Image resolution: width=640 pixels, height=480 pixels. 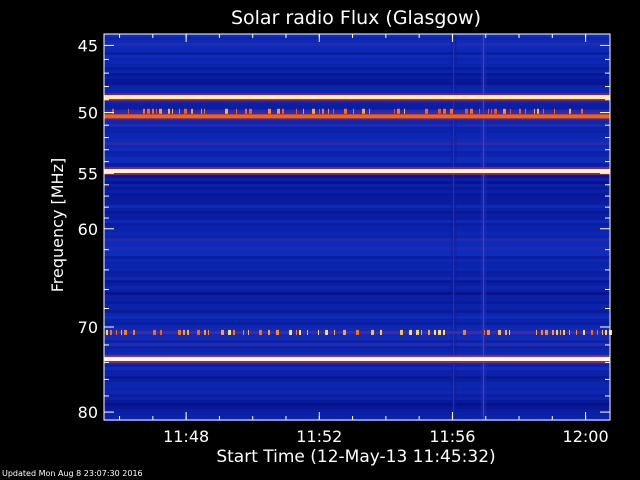 What do you see at coordinates (186, 436) in the screenshot?
I see `x-tick-label: 11:48` at bounding box center [186, 436].